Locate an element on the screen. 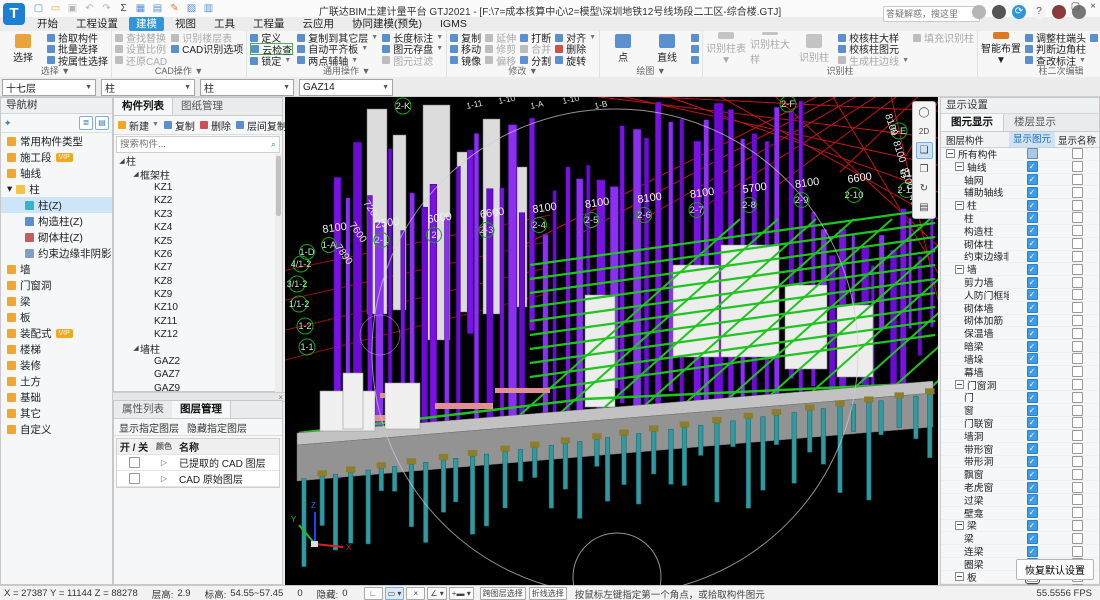 This screenshot has width=1100, height=600. sidebar-item-门窗洞: 门窗洞 is located at coordinates (56, 285).